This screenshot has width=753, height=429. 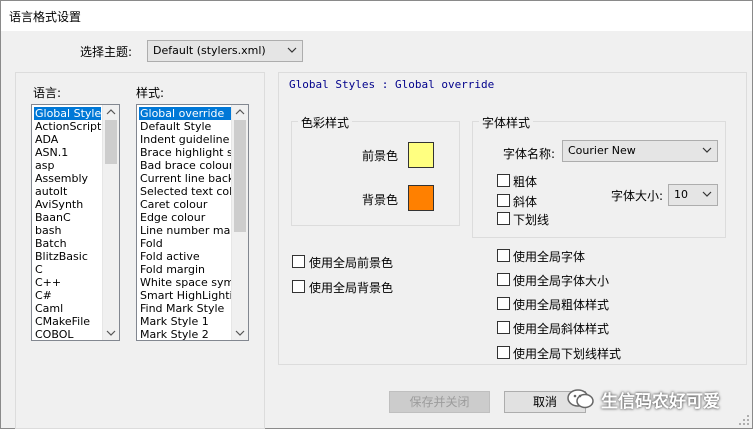 I want to click on list-item: ActionScript, so click(x=67, y=126).